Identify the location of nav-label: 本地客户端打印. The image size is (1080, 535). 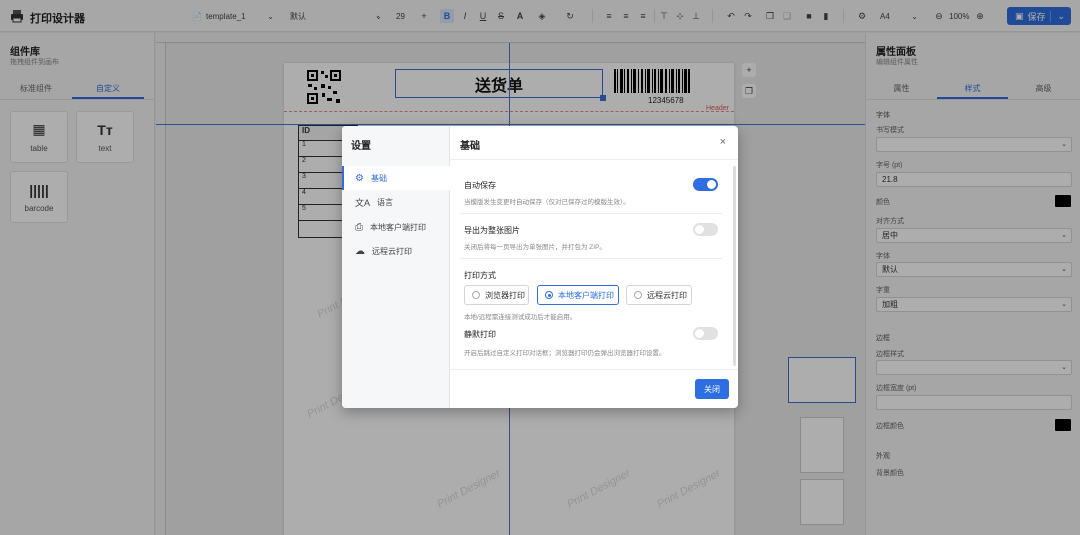
(398, 227).